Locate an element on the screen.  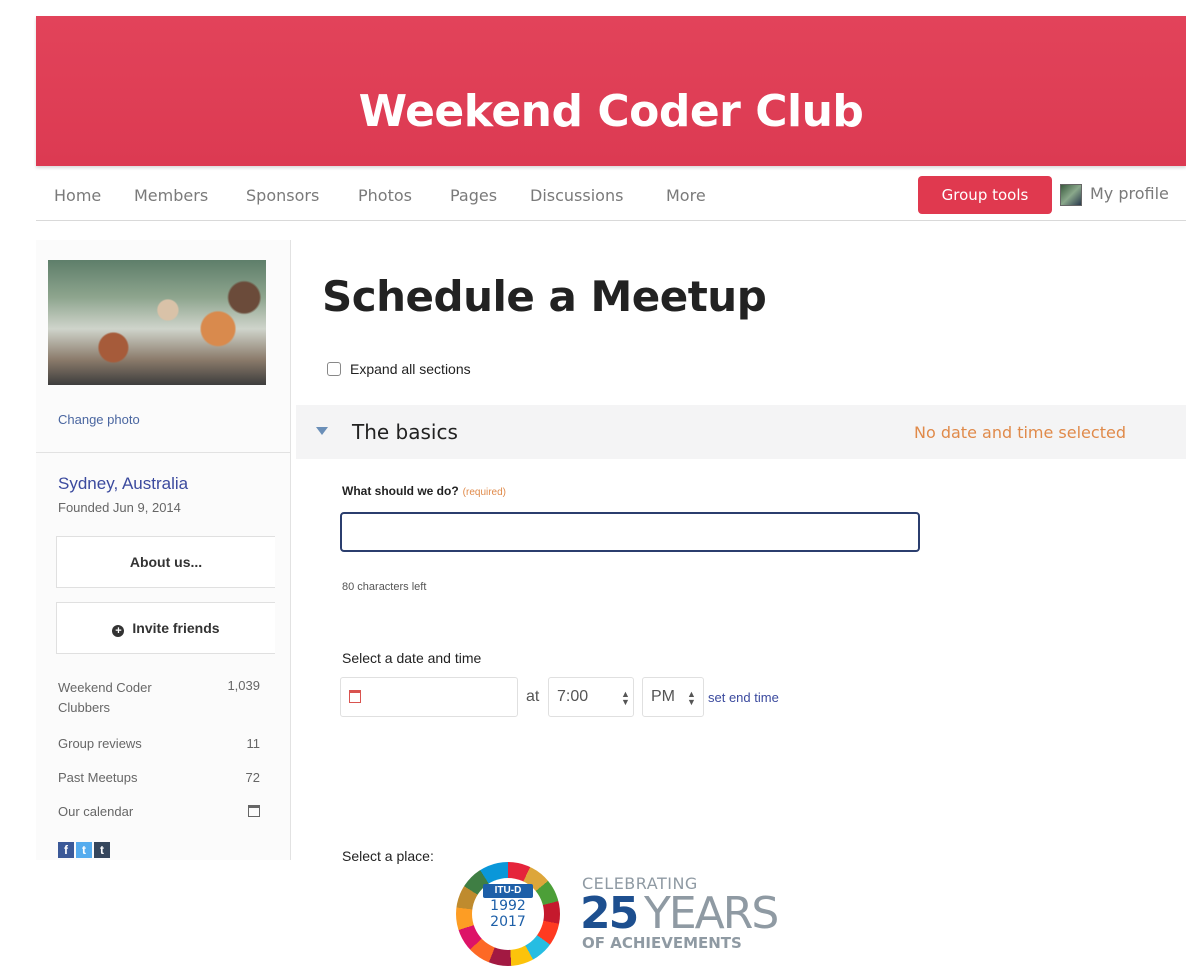
itu-logo: ITU-D 1992 2017 is located at coordinates (508, 914).